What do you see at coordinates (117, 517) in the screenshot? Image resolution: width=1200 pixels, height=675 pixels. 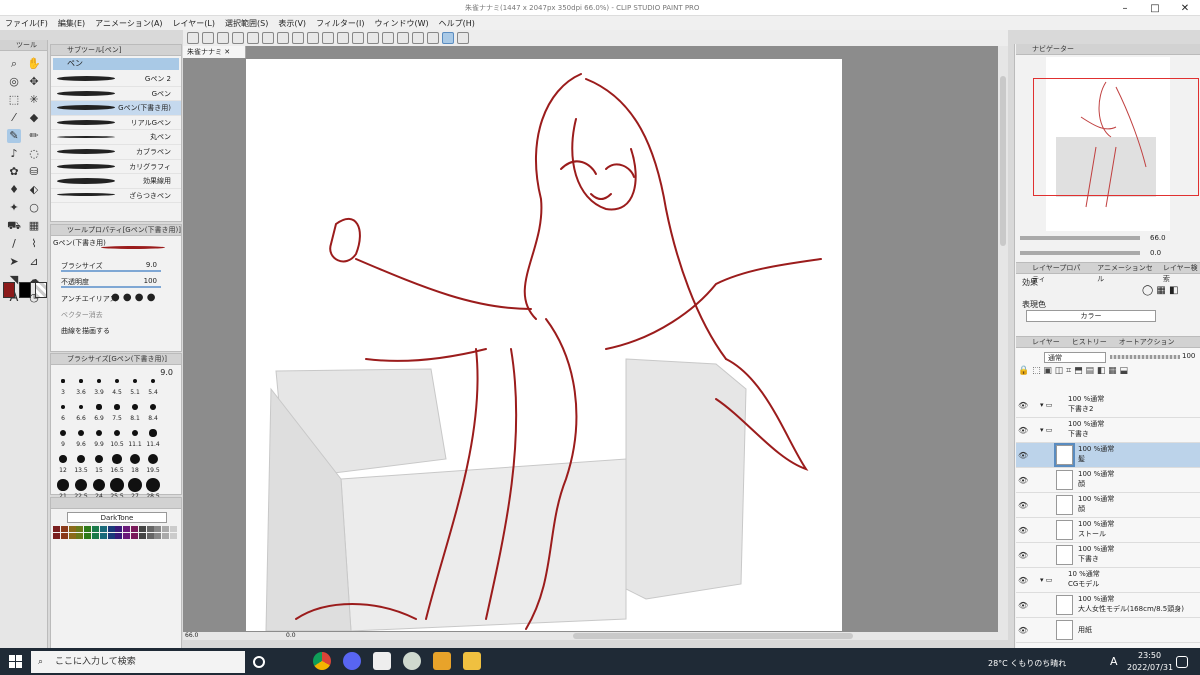 I see `colorset-select: DarkTone` at bounding box center [117, 517].